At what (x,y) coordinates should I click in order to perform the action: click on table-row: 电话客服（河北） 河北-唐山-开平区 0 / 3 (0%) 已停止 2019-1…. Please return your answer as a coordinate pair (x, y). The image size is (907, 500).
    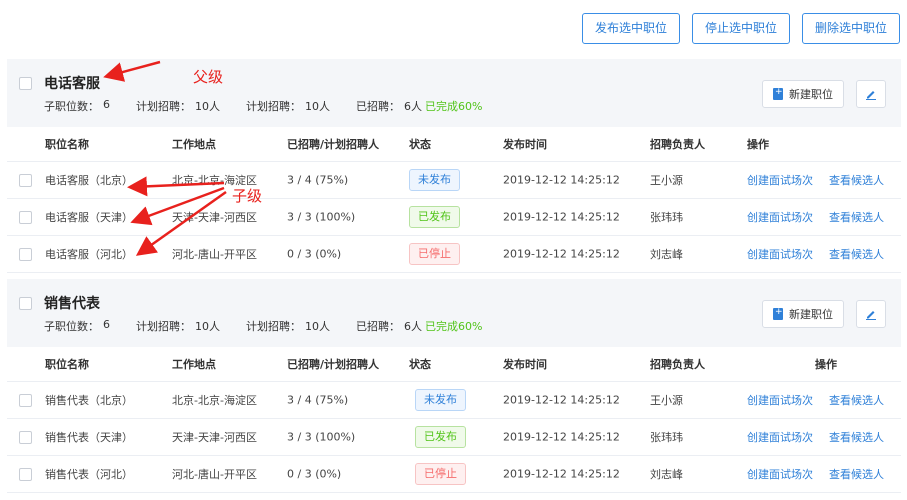
    Looking at the image, I should click on (454, 254).